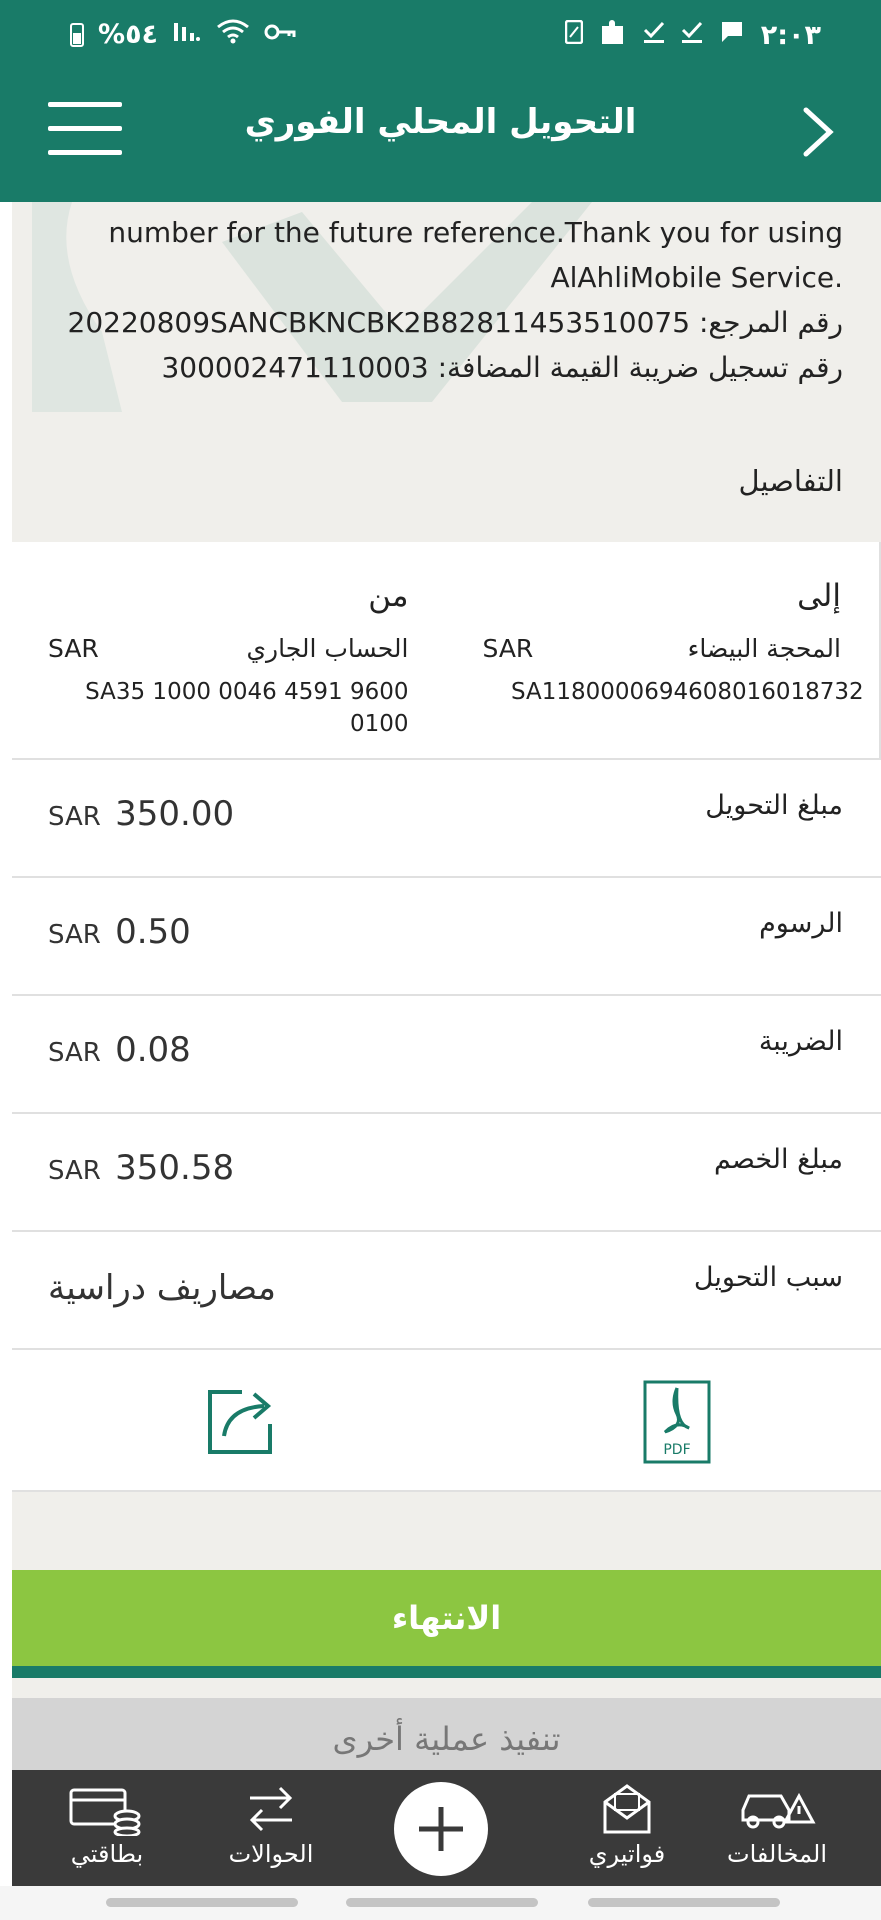 The image size is (881, 1920). Describe the element at coordinates (446, 819) in the screenshot. I see `transfer-amount-row: مبلغ التحويل SAR 350.00` at that location.